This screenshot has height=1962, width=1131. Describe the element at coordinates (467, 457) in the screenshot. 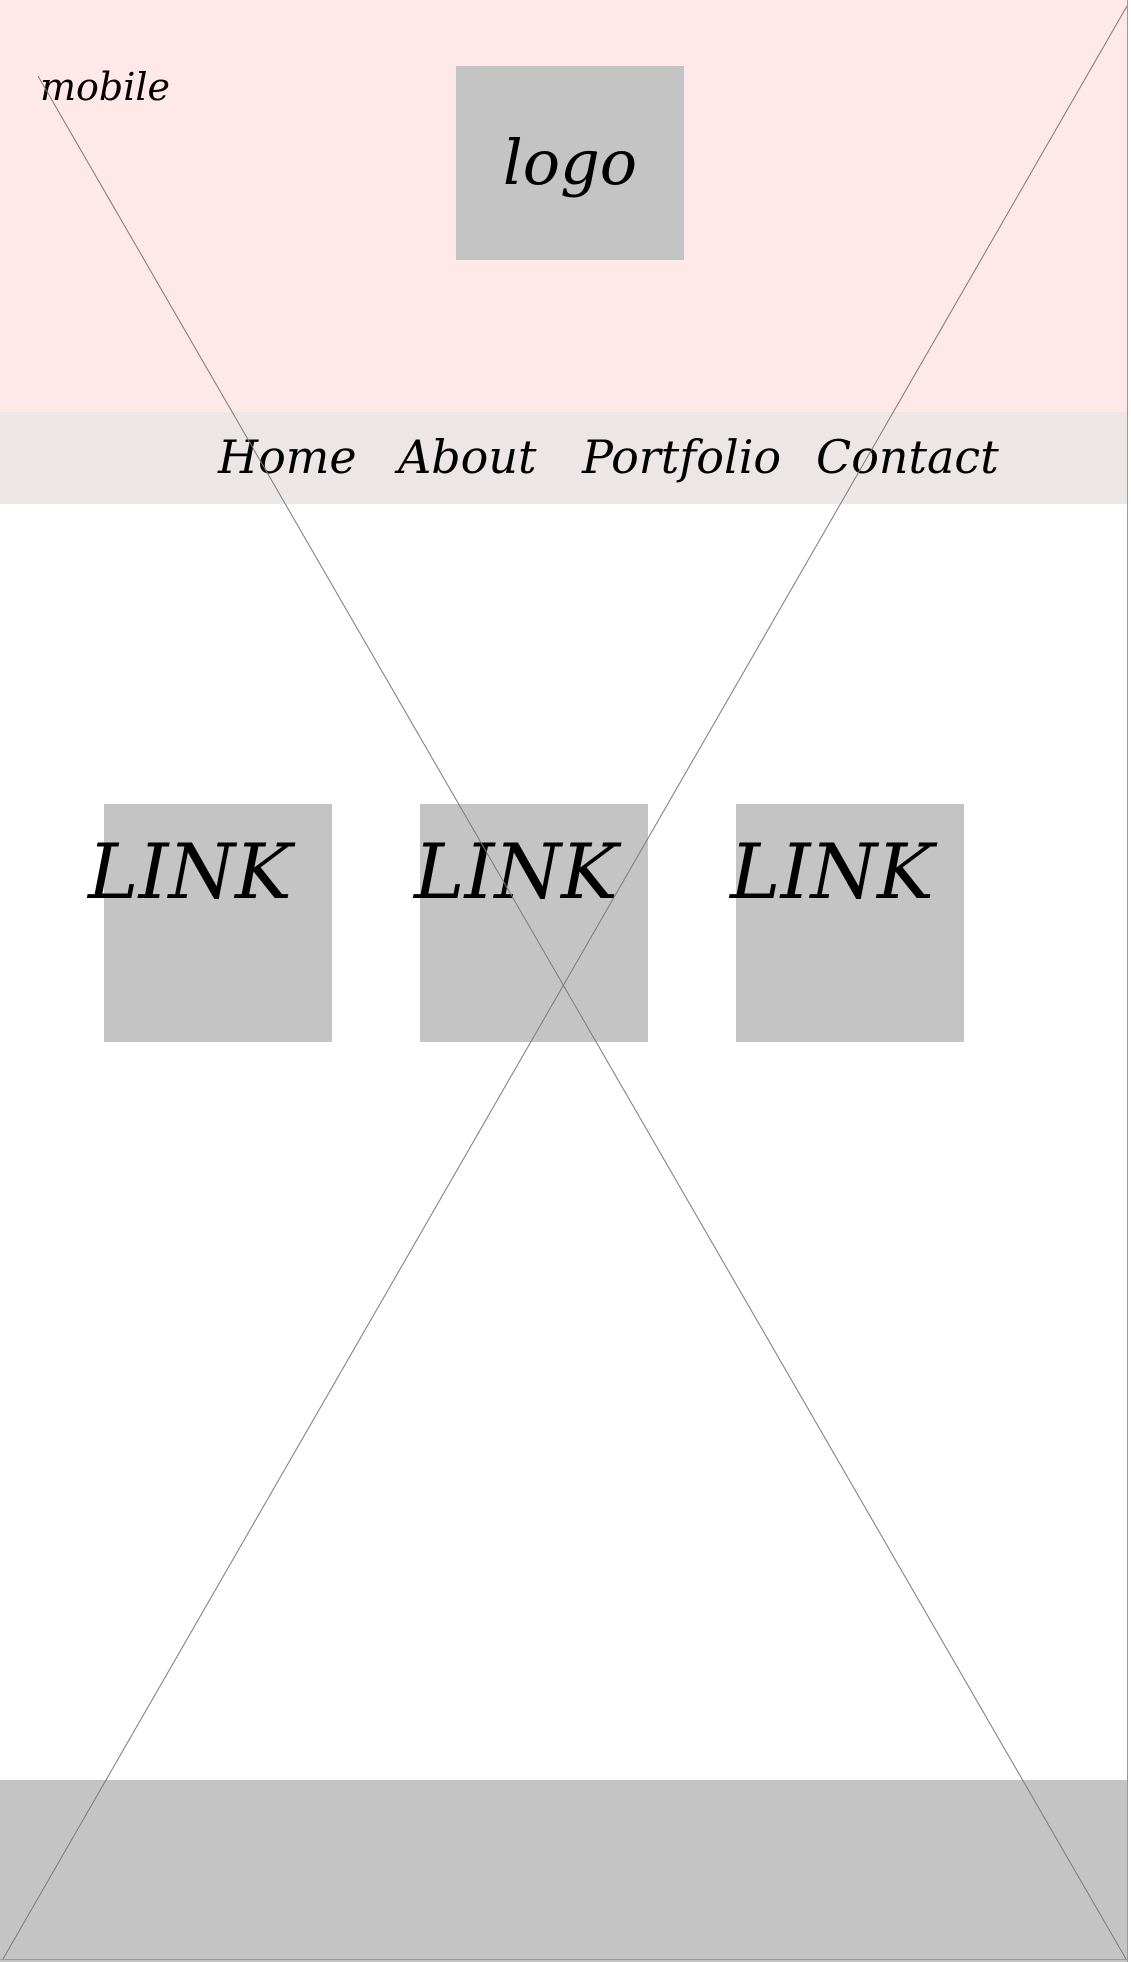

I see `nav-item-about: About` at that location.